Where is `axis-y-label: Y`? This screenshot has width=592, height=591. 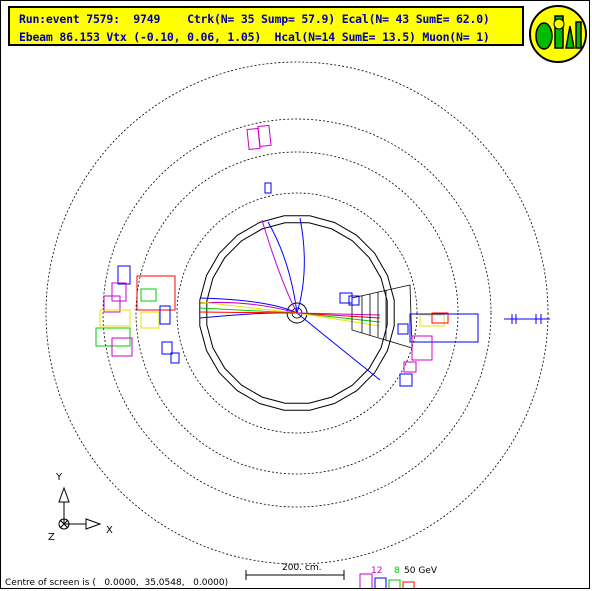
axis-y-label: Y is located at coordinates (59, 477).